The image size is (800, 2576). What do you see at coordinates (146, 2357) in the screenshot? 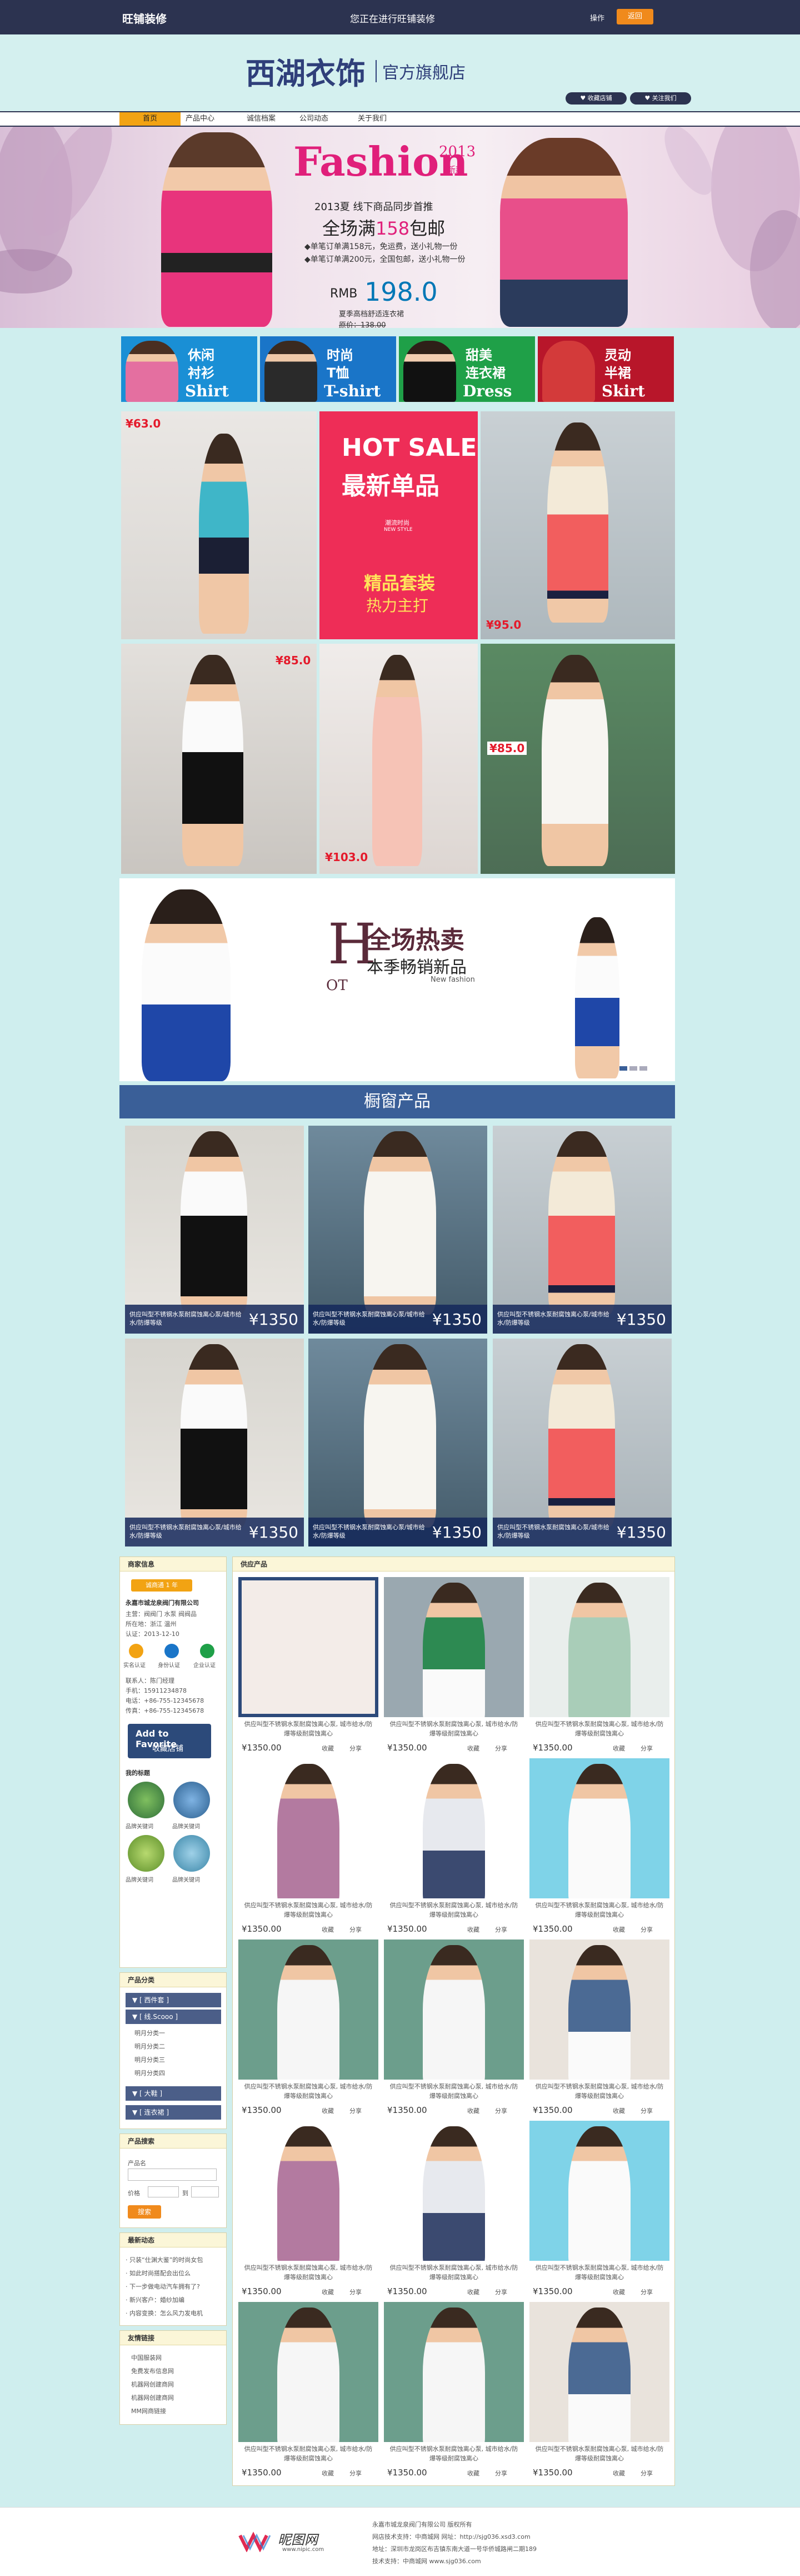
I see `friend-link: 中国服装网` at bounding box center [146, 2357].